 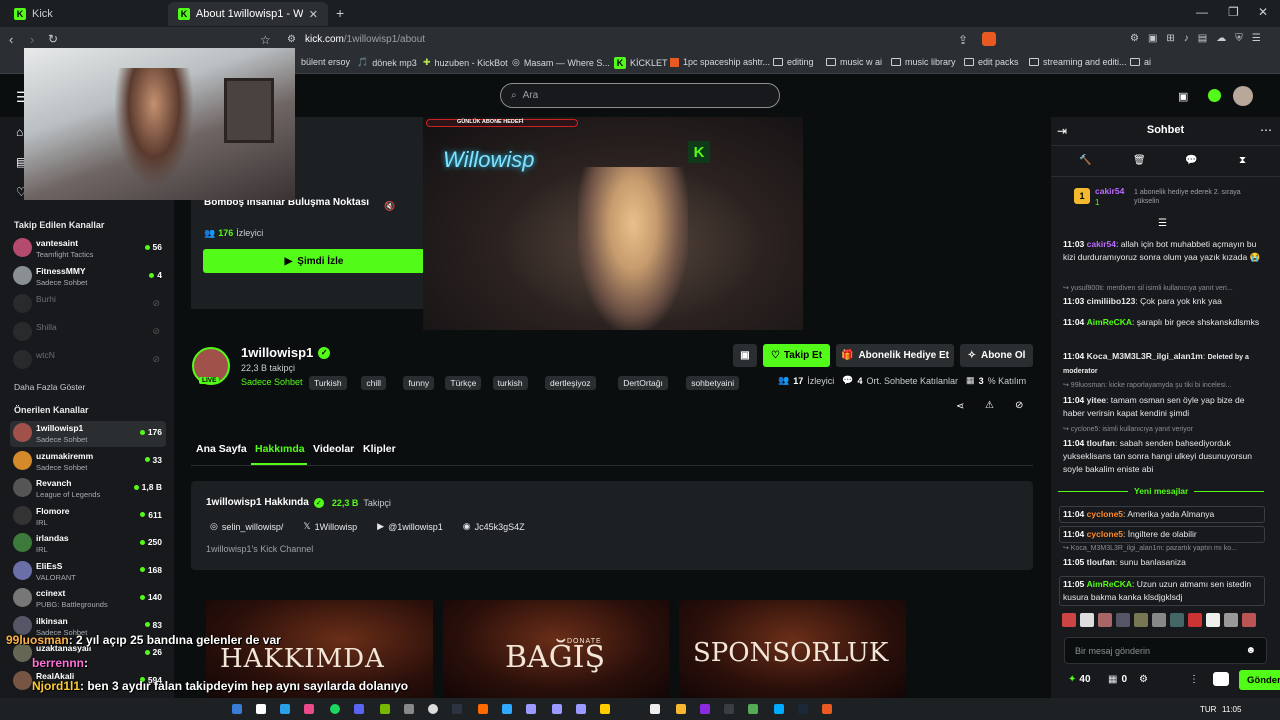 What do you see at coordinates (1233, 12) in the screenshot?
I see `maximize-icon: ❐` at bounding box center [1233, 12].